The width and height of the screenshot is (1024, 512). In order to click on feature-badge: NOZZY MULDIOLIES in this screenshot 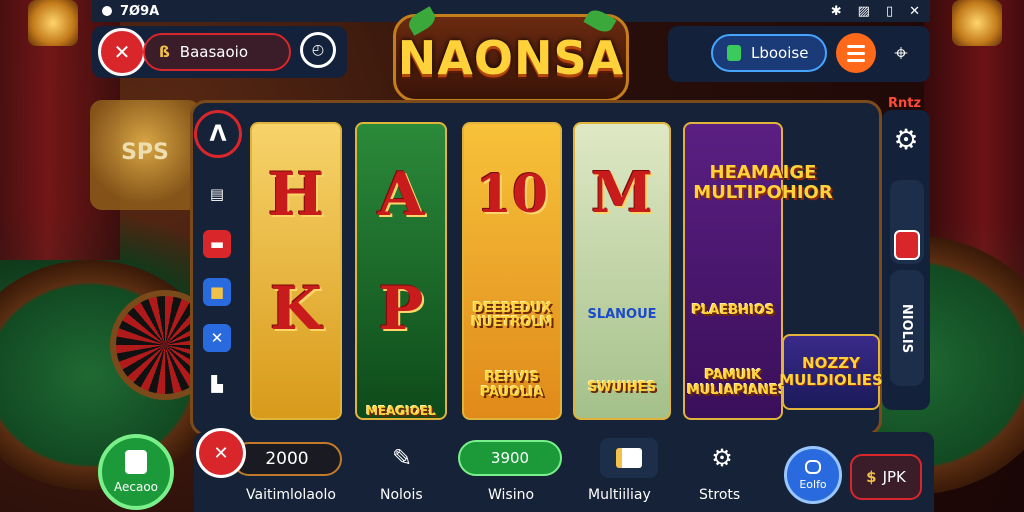, I will do `click(831, 372)`.